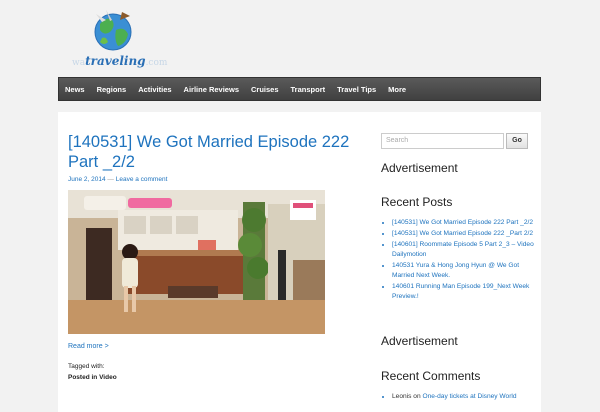  Describe the element at coordinates (431, 376) in the screenshot. I see `recent-comments-heading: Recent Comments` at that location.